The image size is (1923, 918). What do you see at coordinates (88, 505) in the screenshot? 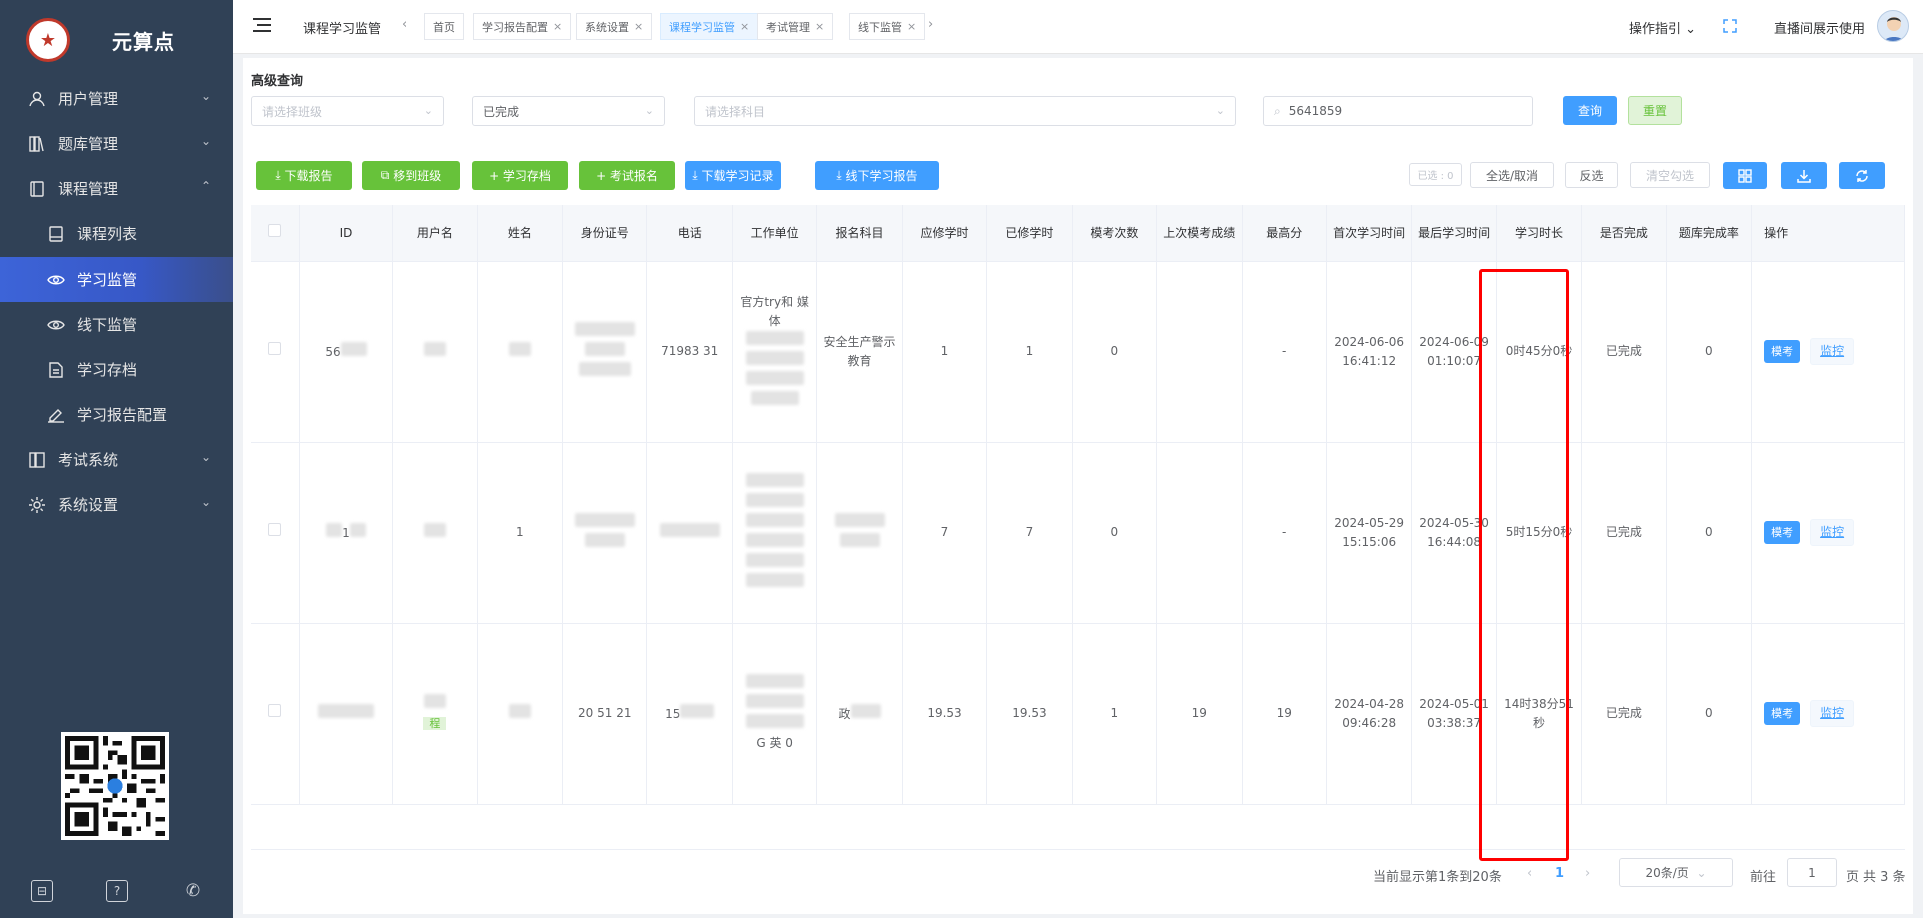
I see `sidebar-item-label: 系统设置` at bounding box center [88, 505].